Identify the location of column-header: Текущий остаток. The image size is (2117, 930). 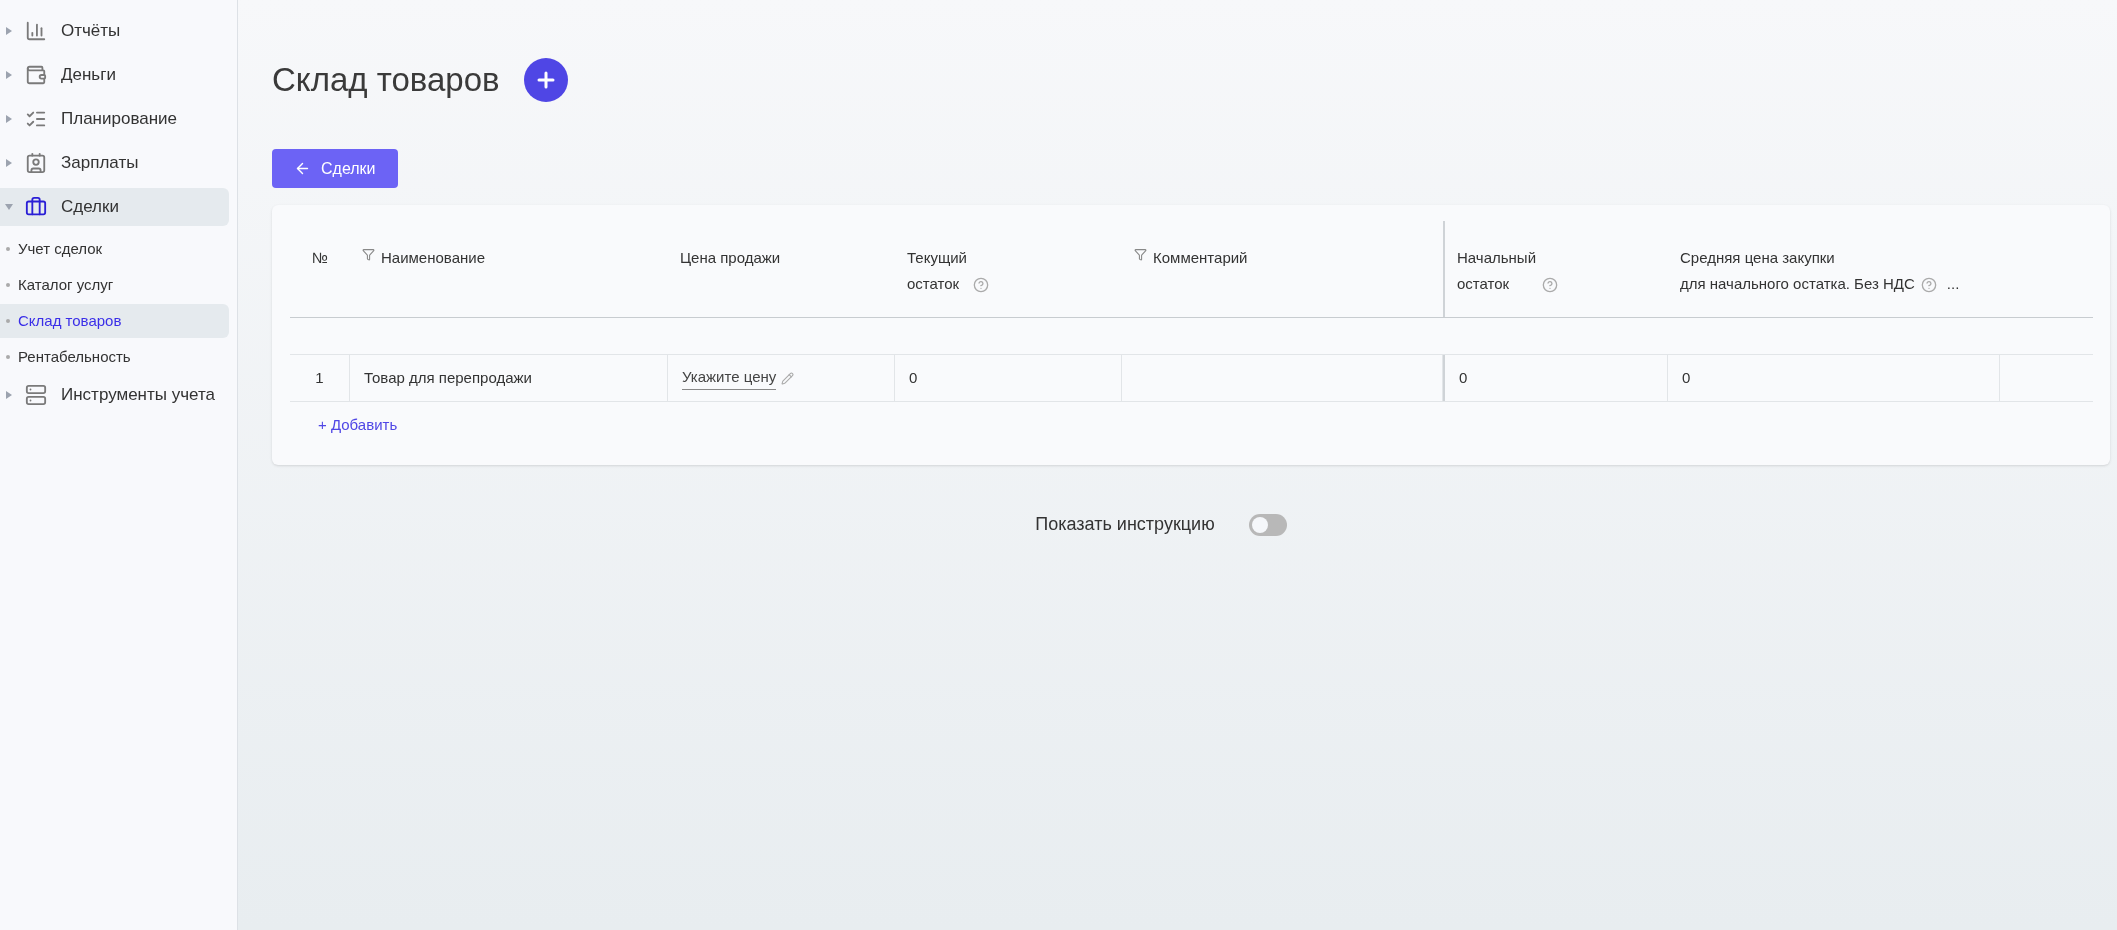
(1008, 269).